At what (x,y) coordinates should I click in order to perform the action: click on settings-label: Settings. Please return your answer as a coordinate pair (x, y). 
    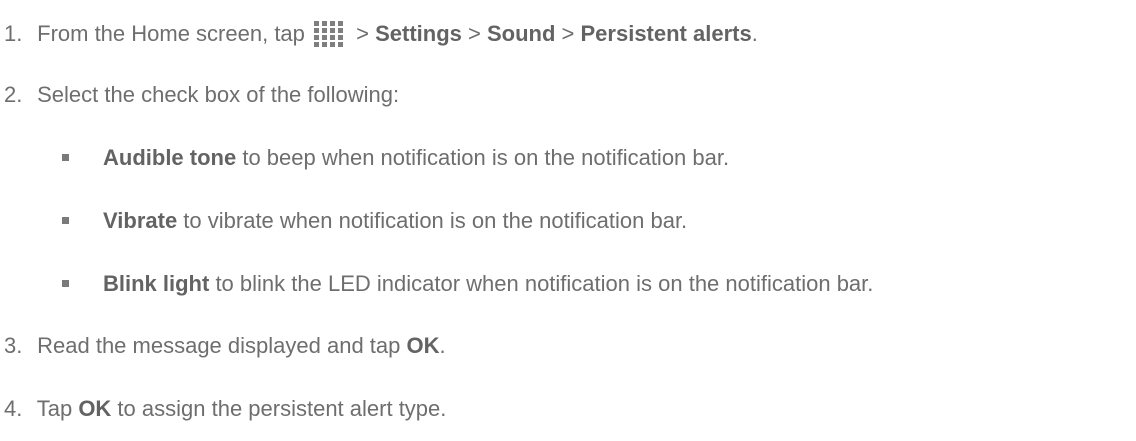
    Looking at the image, I should click on (418, 33).